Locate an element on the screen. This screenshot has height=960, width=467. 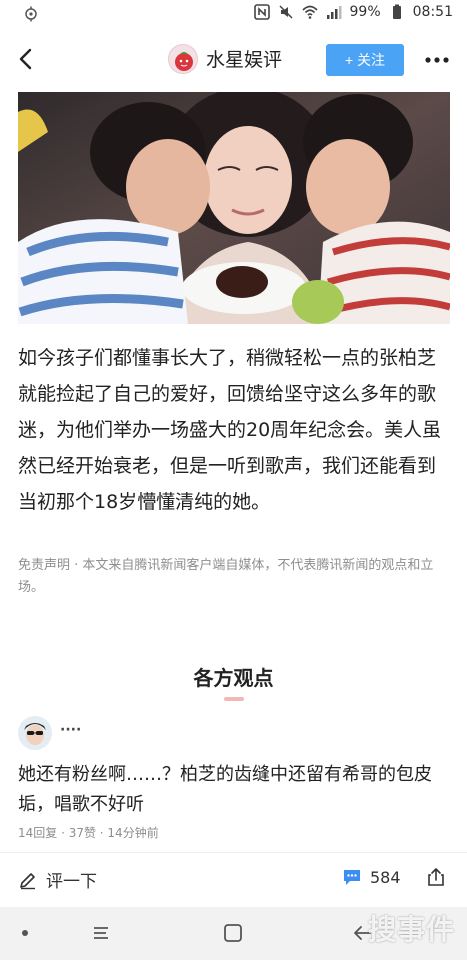
bottom-toolbar: 评一下 584 is located at coordinates (233, 880).